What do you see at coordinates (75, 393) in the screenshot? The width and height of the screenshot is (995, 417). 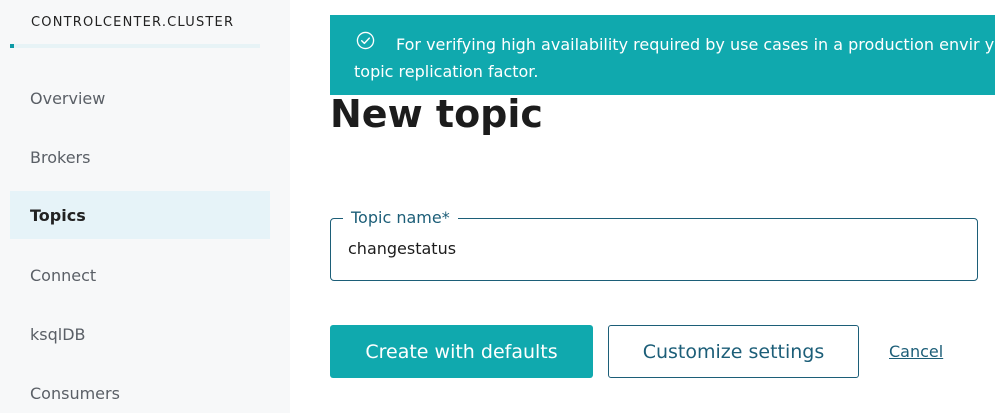 I see `sidebar-item-label: Consumers` at bounding box center [75, 393].